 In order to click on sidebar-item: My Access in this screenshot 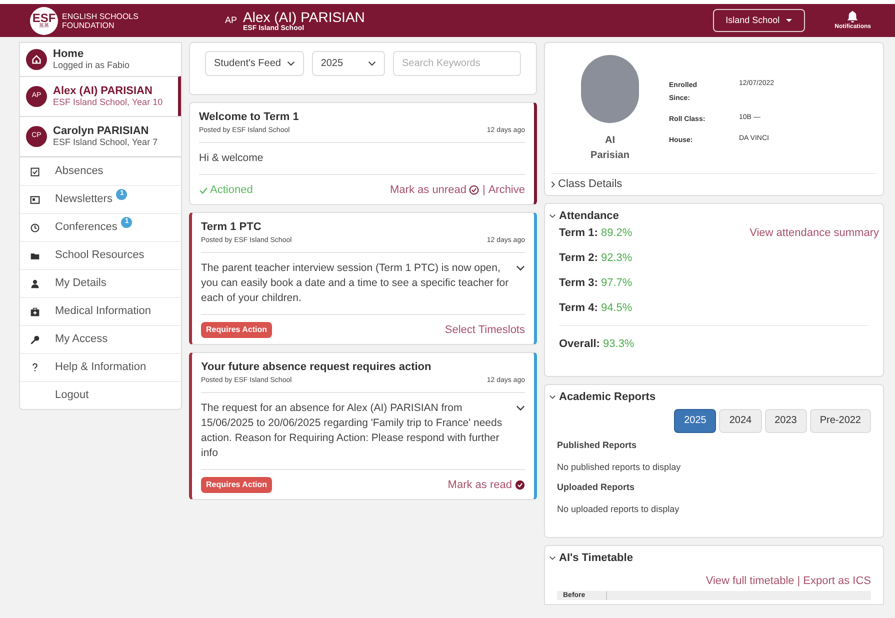, I will do `click(100, 339)`.